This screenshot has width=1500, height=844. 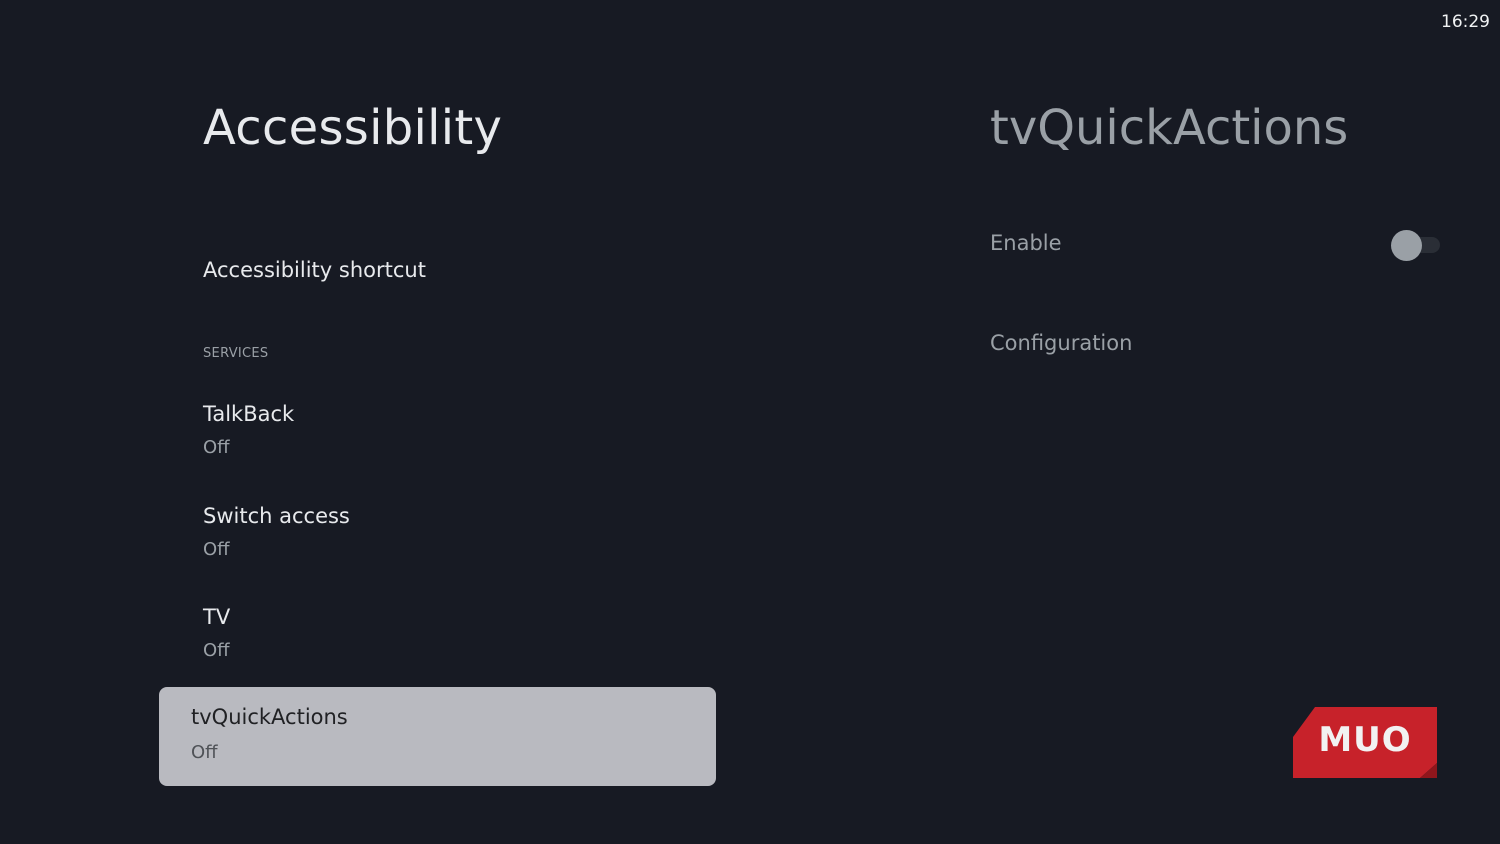 I want to click on menu-item-label: Accessibility shortcut, so click(x=314, y=270).